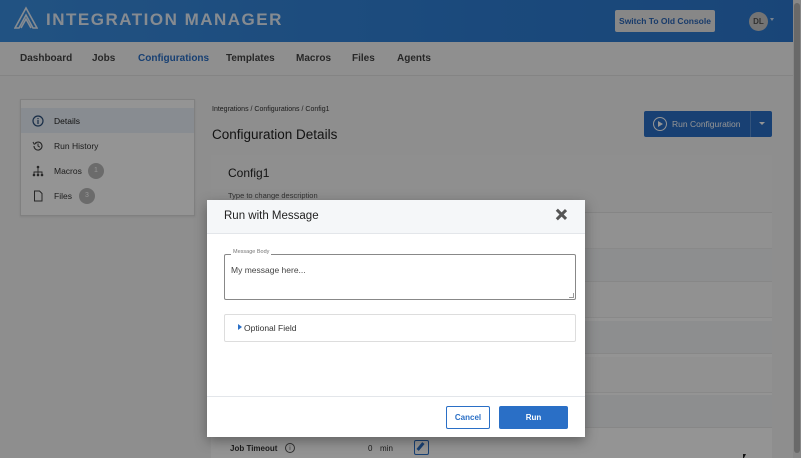 Image resolution: width=801 pixels, height=458 pixels. I want to click on cancel-button: Cancel, so click(468, 417).